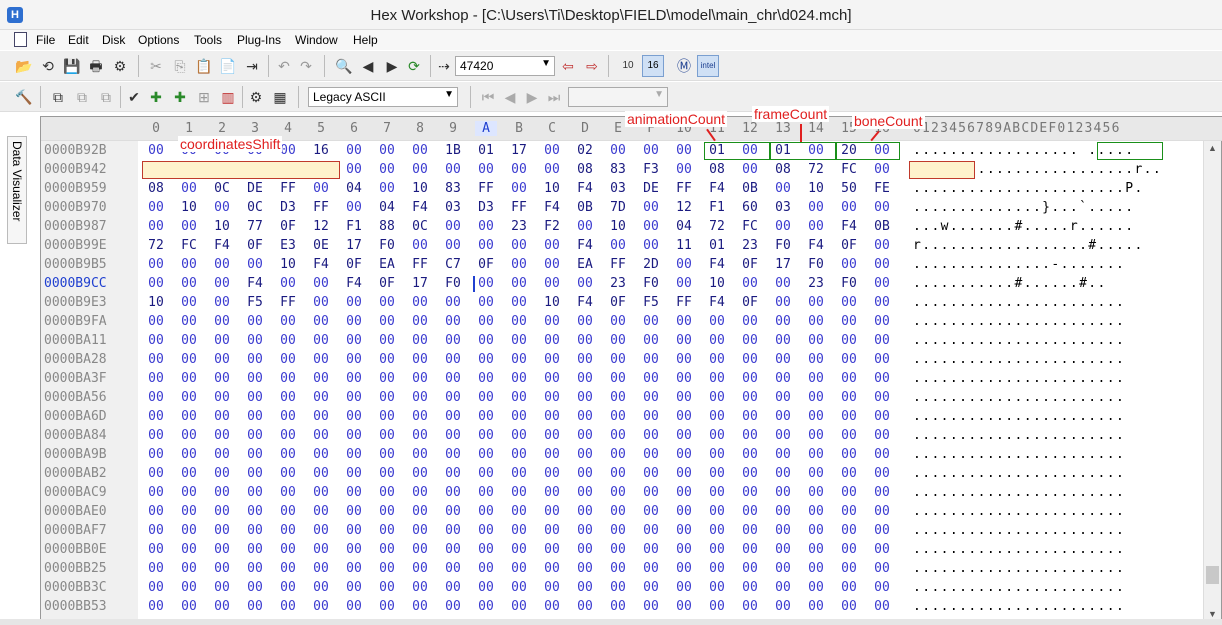 This screenshot has width=1222, height=625. Describe the element at coordinates (392, 66) in the screenshot. I see `find-next-icon: ▶` at that location.